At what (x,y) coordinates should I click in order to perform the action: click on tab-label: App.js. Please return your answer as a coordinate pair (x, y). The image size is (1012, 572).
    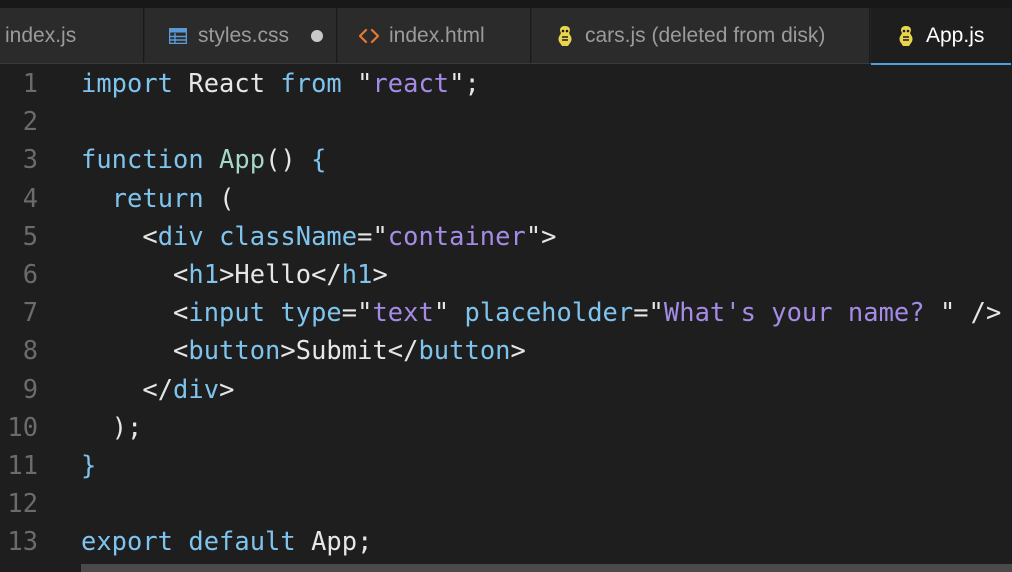
    Looking at the image, I should click on (955, 35).